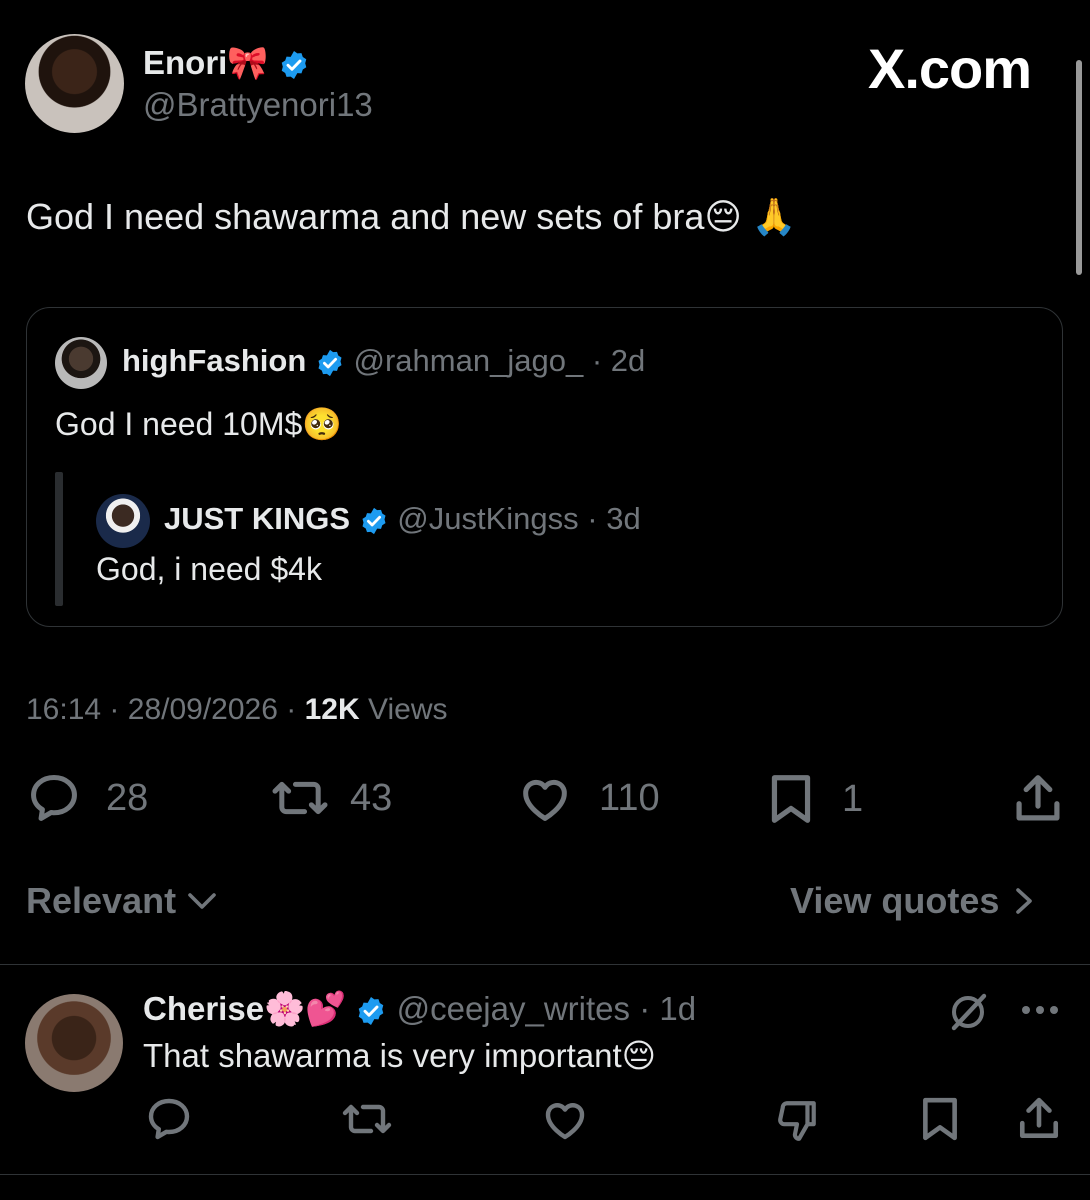 The height and width of the screenshot is (1200, 1090). I want to click on reply-author-handle: @ceejay_writes, so click(513, 1008).